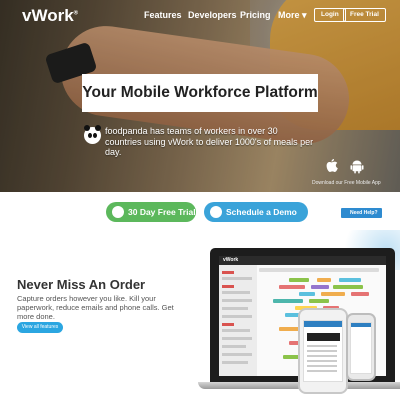 This screenshot has height=400, width=400. I want to click on app-topbar: vWork, so click(302, 260).